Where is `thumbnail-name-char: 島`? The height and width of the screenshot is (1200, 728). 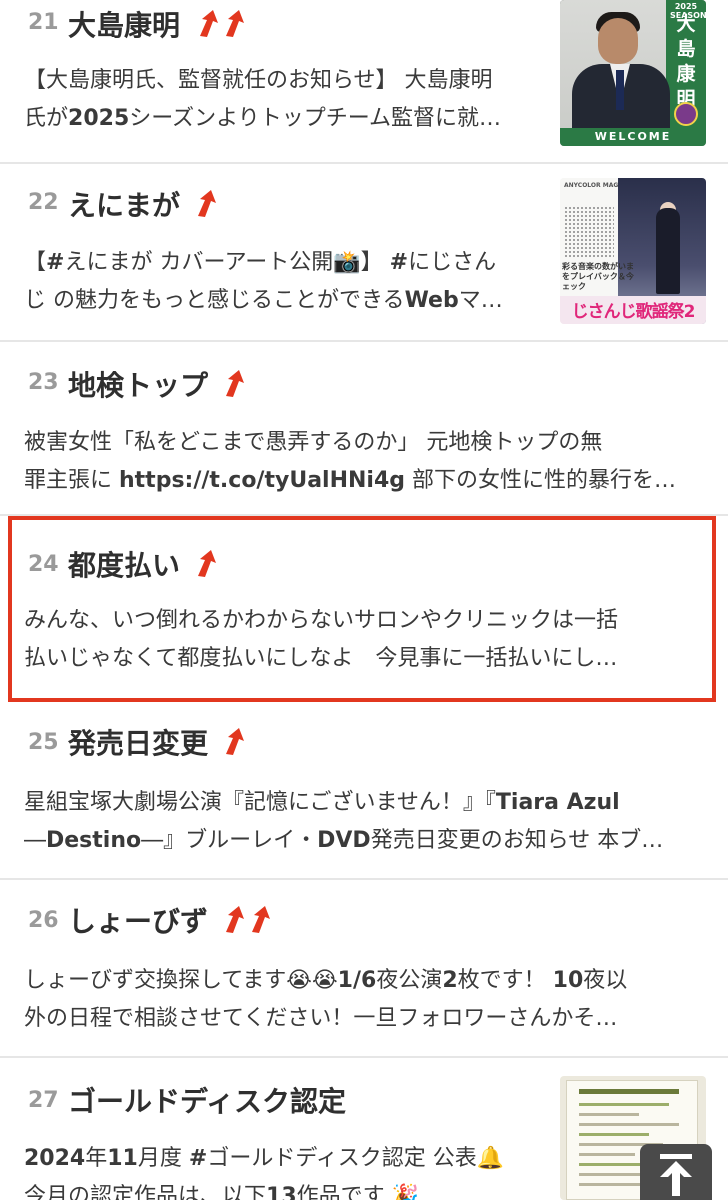
thumbnail-name-char: 島 is located at coordinates (686, 49).